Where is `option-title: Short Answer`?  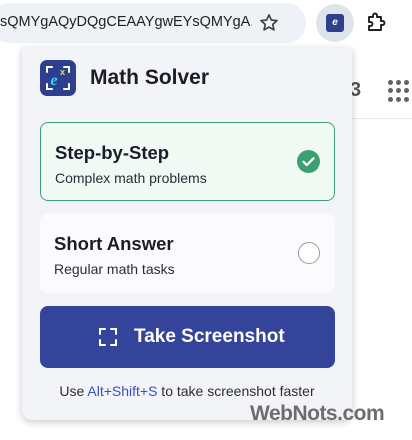
option-title: Short Answer is located at coordinates (114, 243).